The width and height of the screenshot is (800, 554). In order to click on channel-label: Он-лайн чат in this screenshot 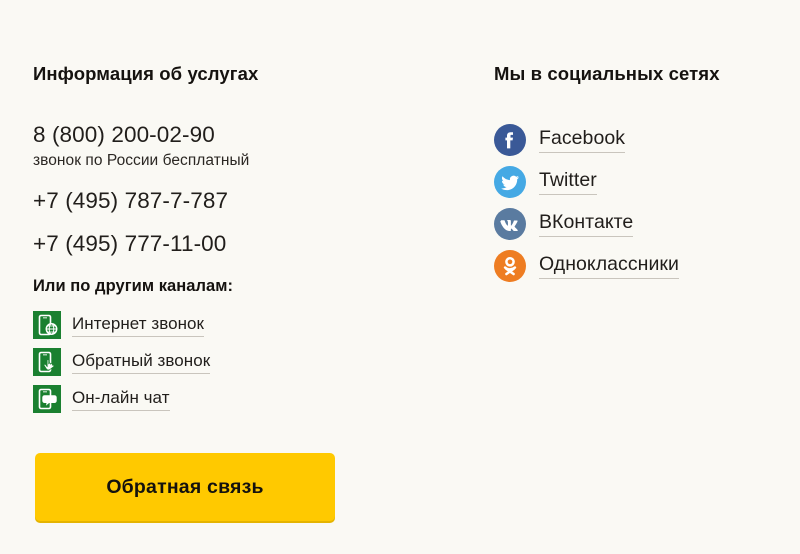, I will do `click(121, 399)`.